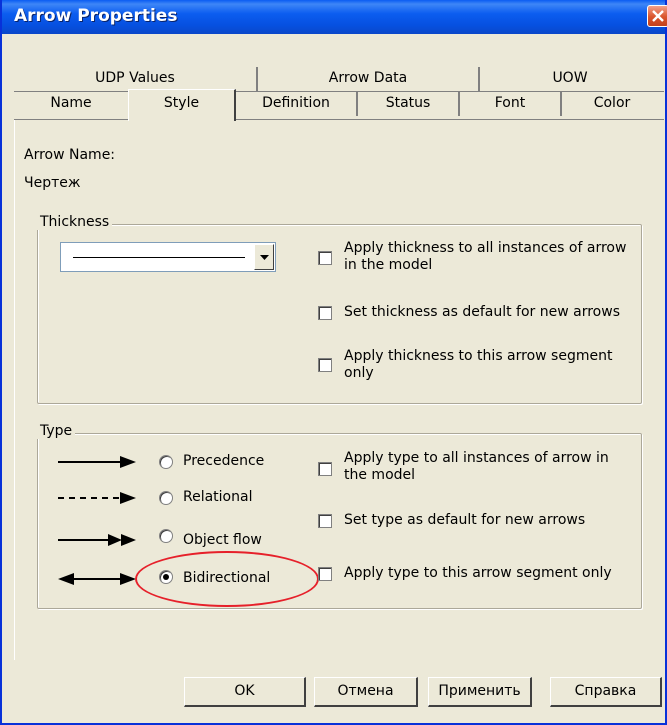 Image resolution: width=667 pixels, height=725 pixels. I want to click on bidirectional-arrow-icon, so click(97, 579).